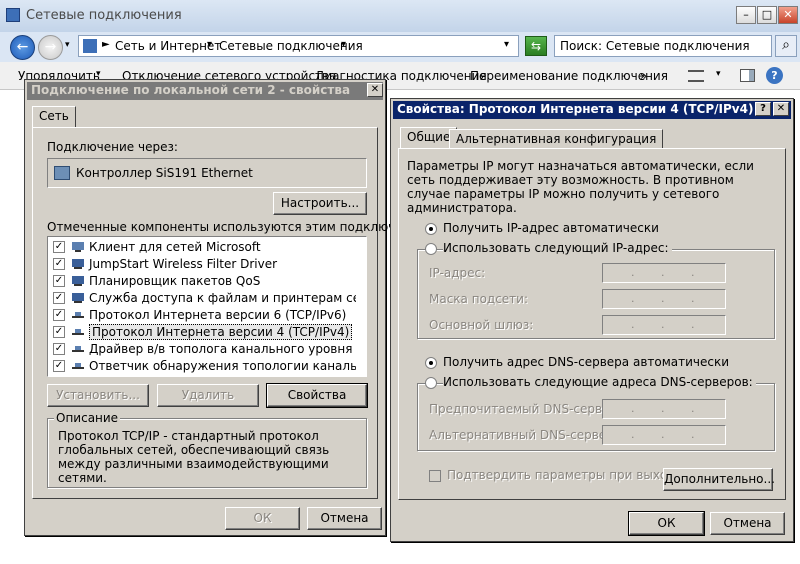 The width and height of the screenshot is (800, 564). What do you see at coordinates (569, 76) in the screenshot?
I see `cmd-rename: Переименование подключения` at bounding box center [569, 76].